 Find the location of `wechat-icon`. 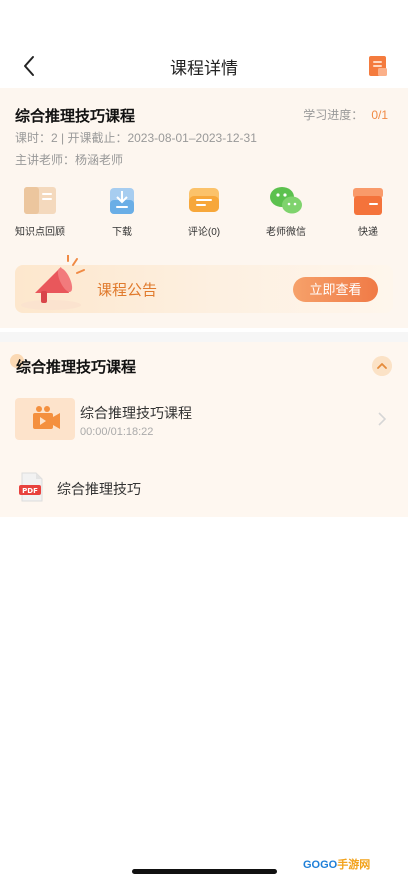

wechat-icon is located at coordinates (286, 200).